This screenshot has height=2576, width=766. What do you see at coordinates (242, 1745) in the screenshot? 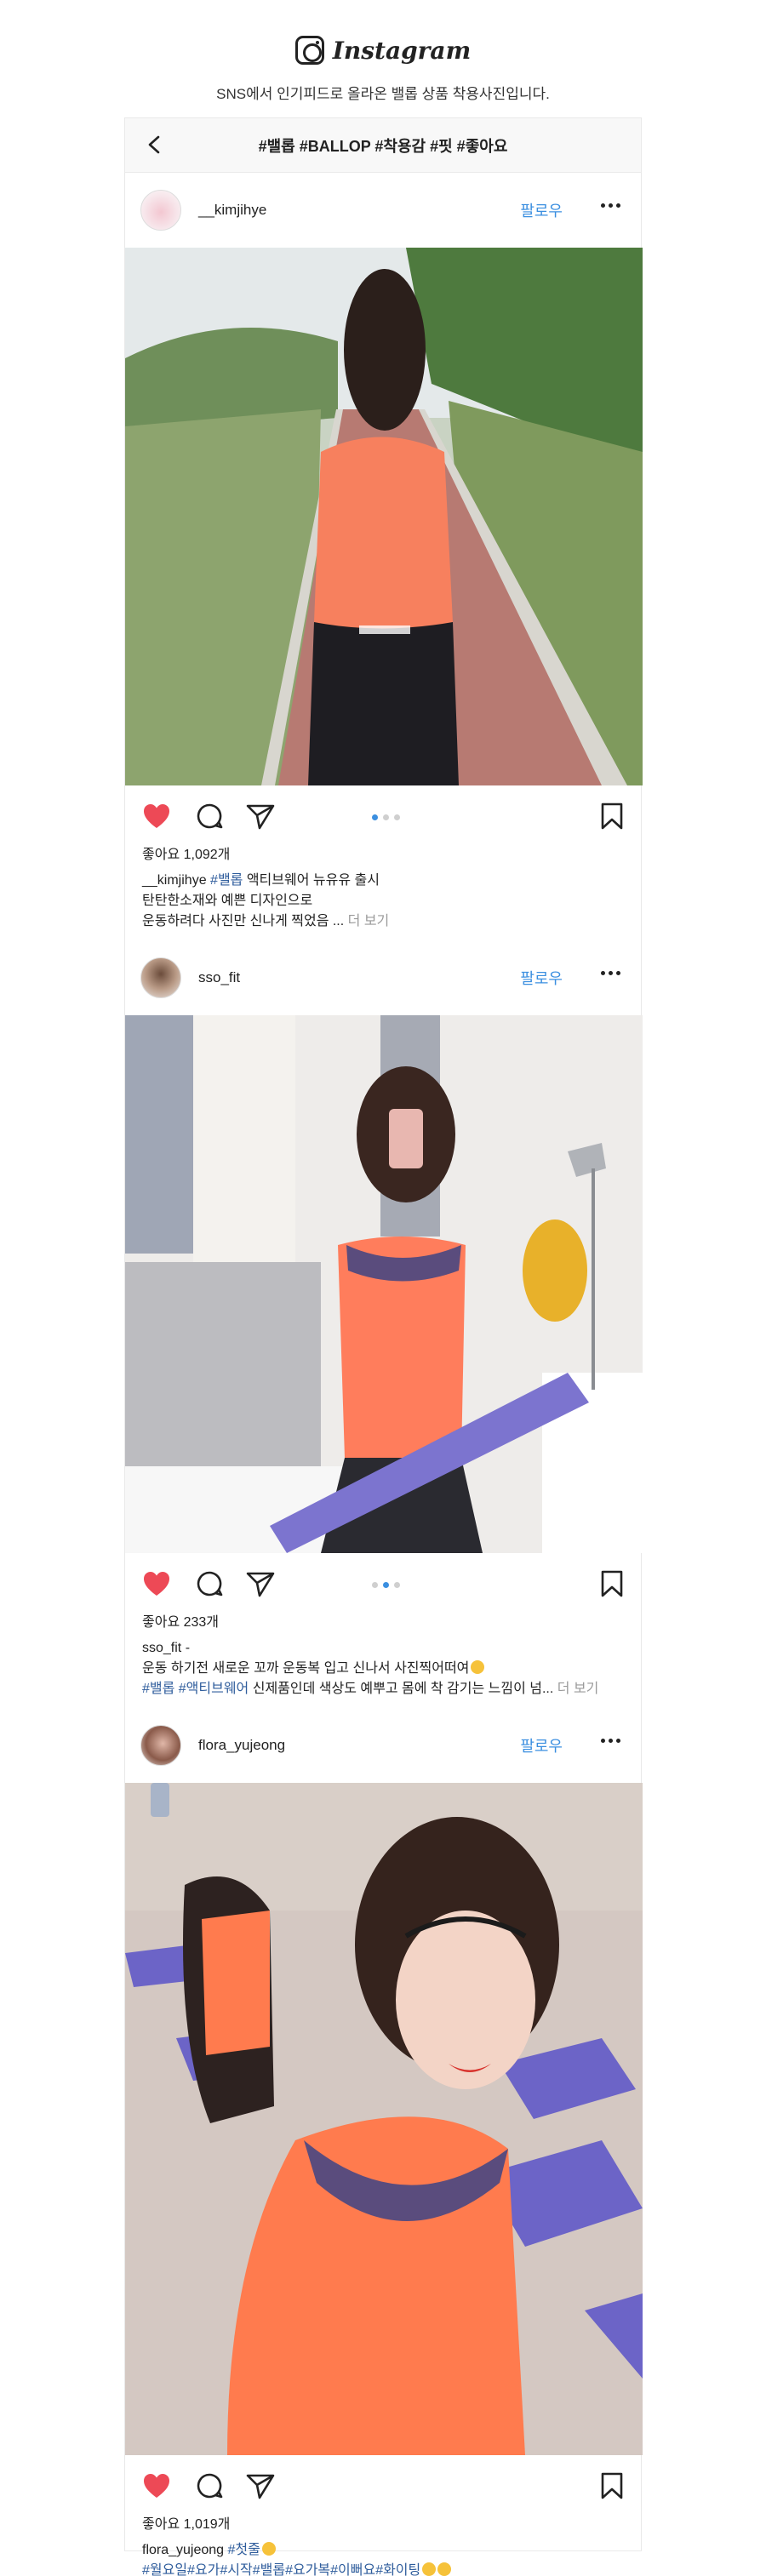
I see `post-username: flora_yujeong` at bounding box center [242, 1745].